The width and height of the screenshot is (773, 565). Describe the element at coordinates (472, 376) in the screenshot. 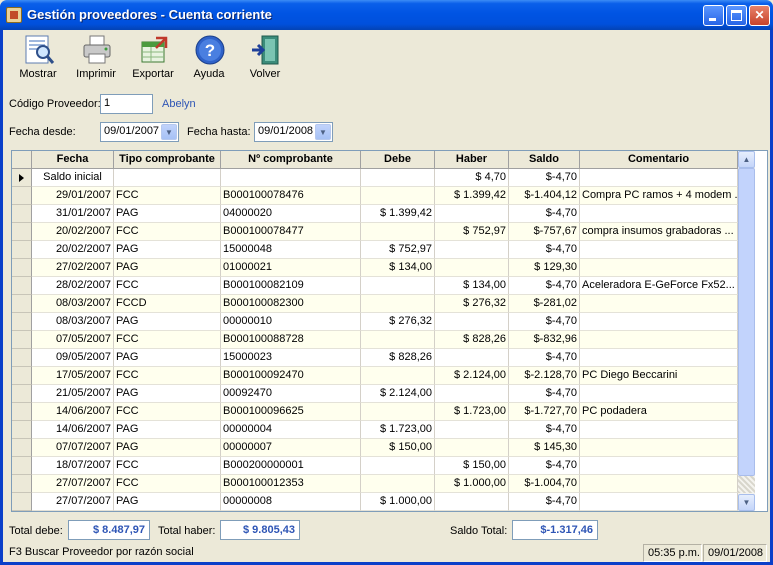

I see `cell-haber: $ 2.124,00` at that location.